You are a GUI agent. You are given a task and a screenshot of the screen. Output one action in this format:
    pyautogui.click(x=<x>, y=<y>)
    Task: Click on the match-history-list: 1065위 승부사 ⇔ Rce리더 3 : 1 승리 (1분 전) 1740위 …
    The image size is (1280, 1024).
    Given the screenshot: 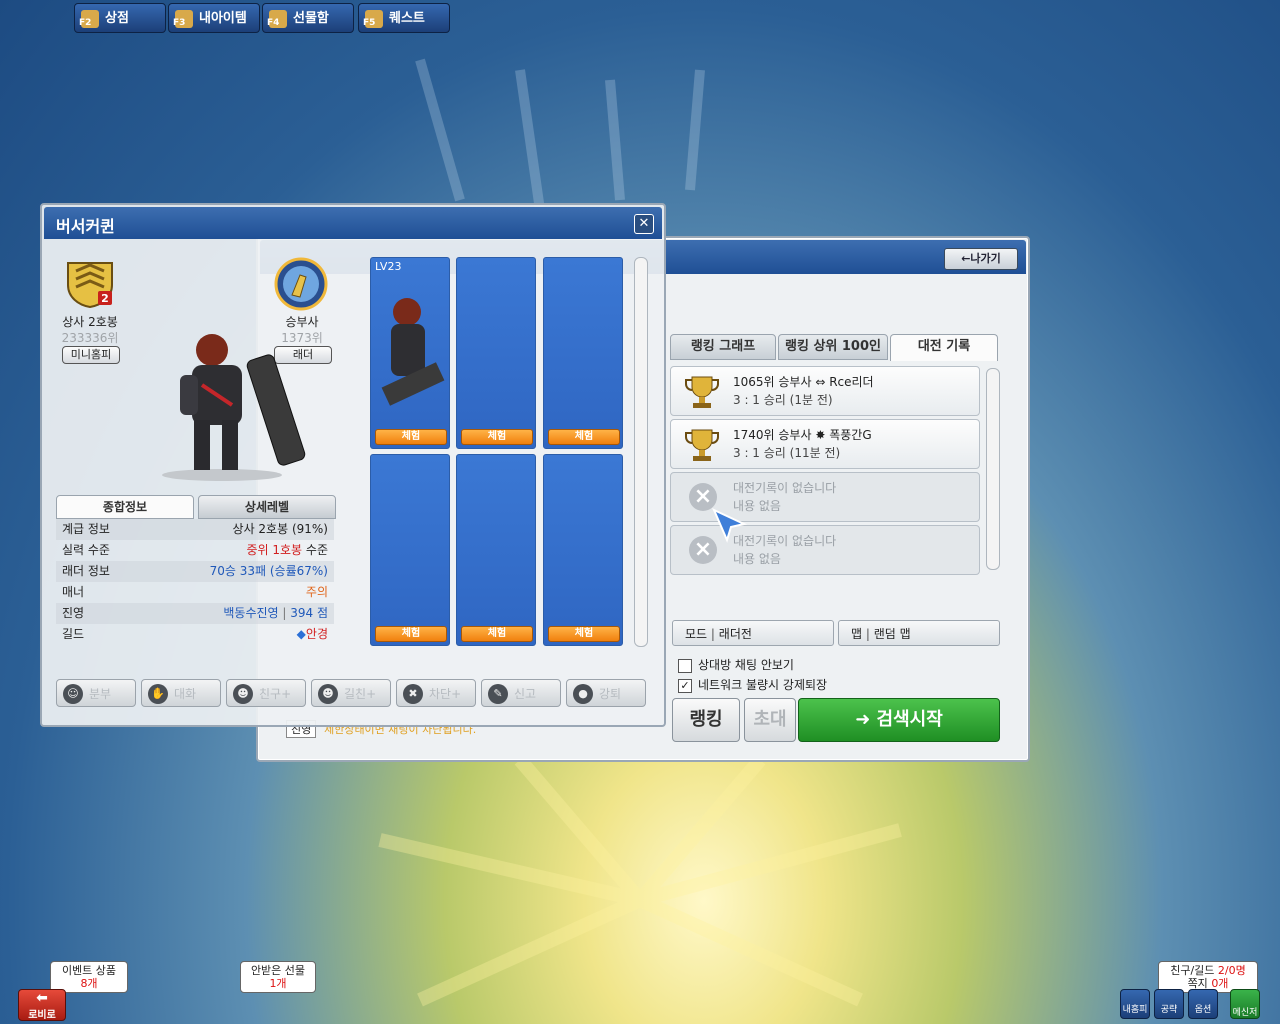 What is the action you would take?
    pyautogui.click(x=835, y=473)
    